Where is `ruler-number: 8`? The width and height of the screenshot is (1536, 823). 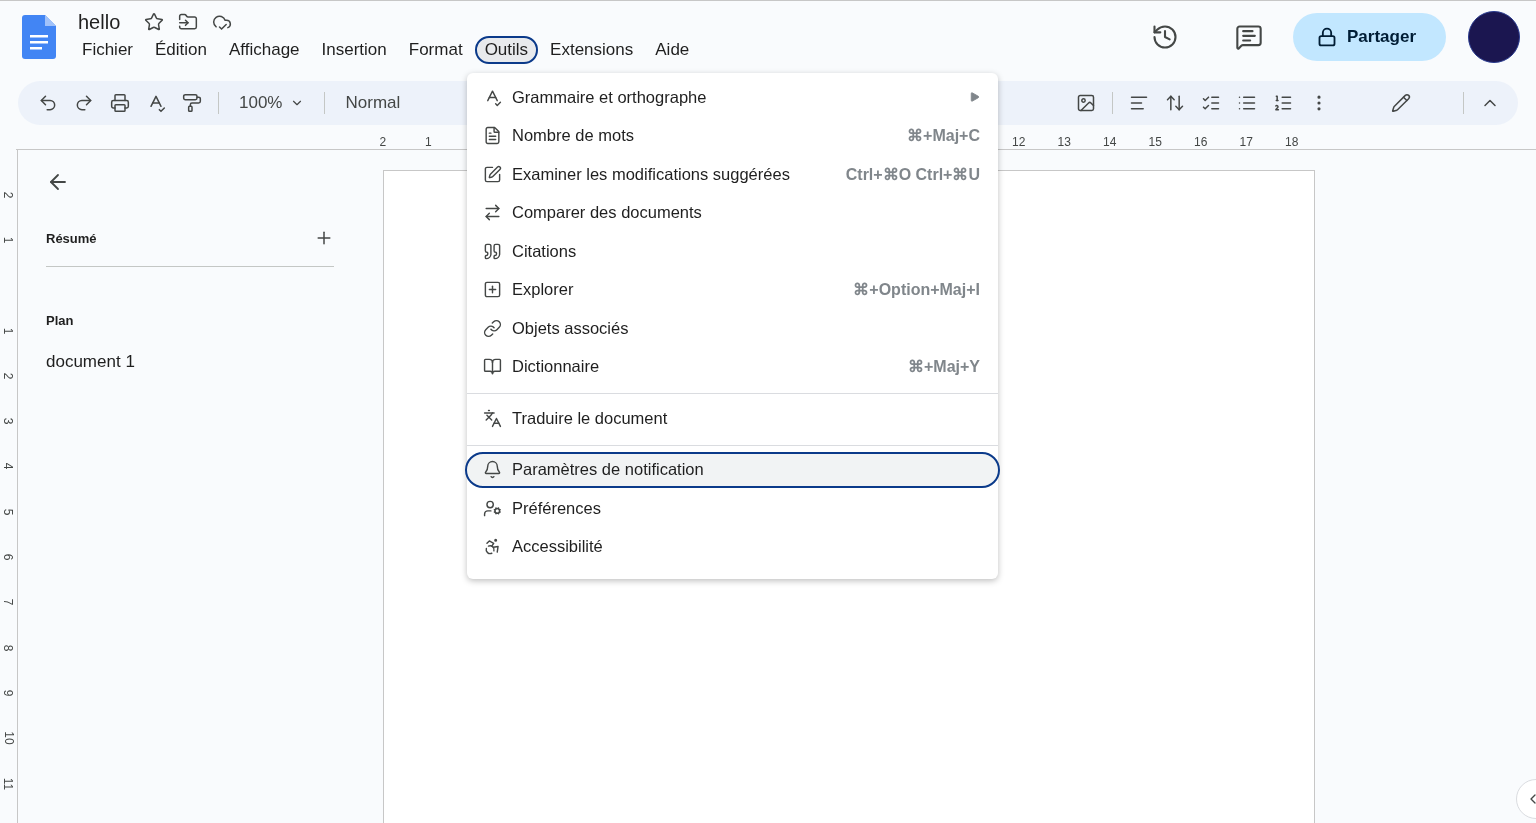
ruler-number: 8 is located at coordinates (8, 647).